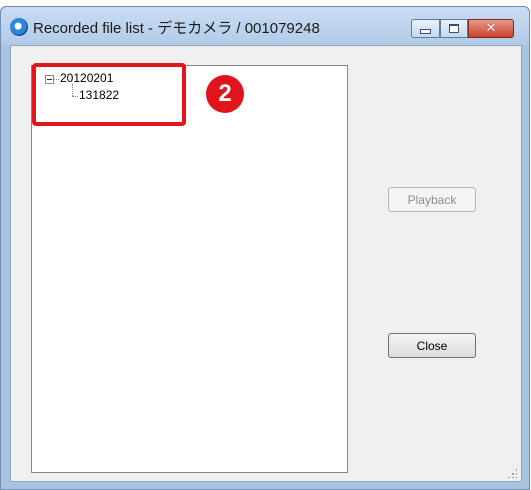  What do you see at coordinates (512, 473) in the screenshot?
I see `resize-grip-icon` at bounding box center [512, 473].